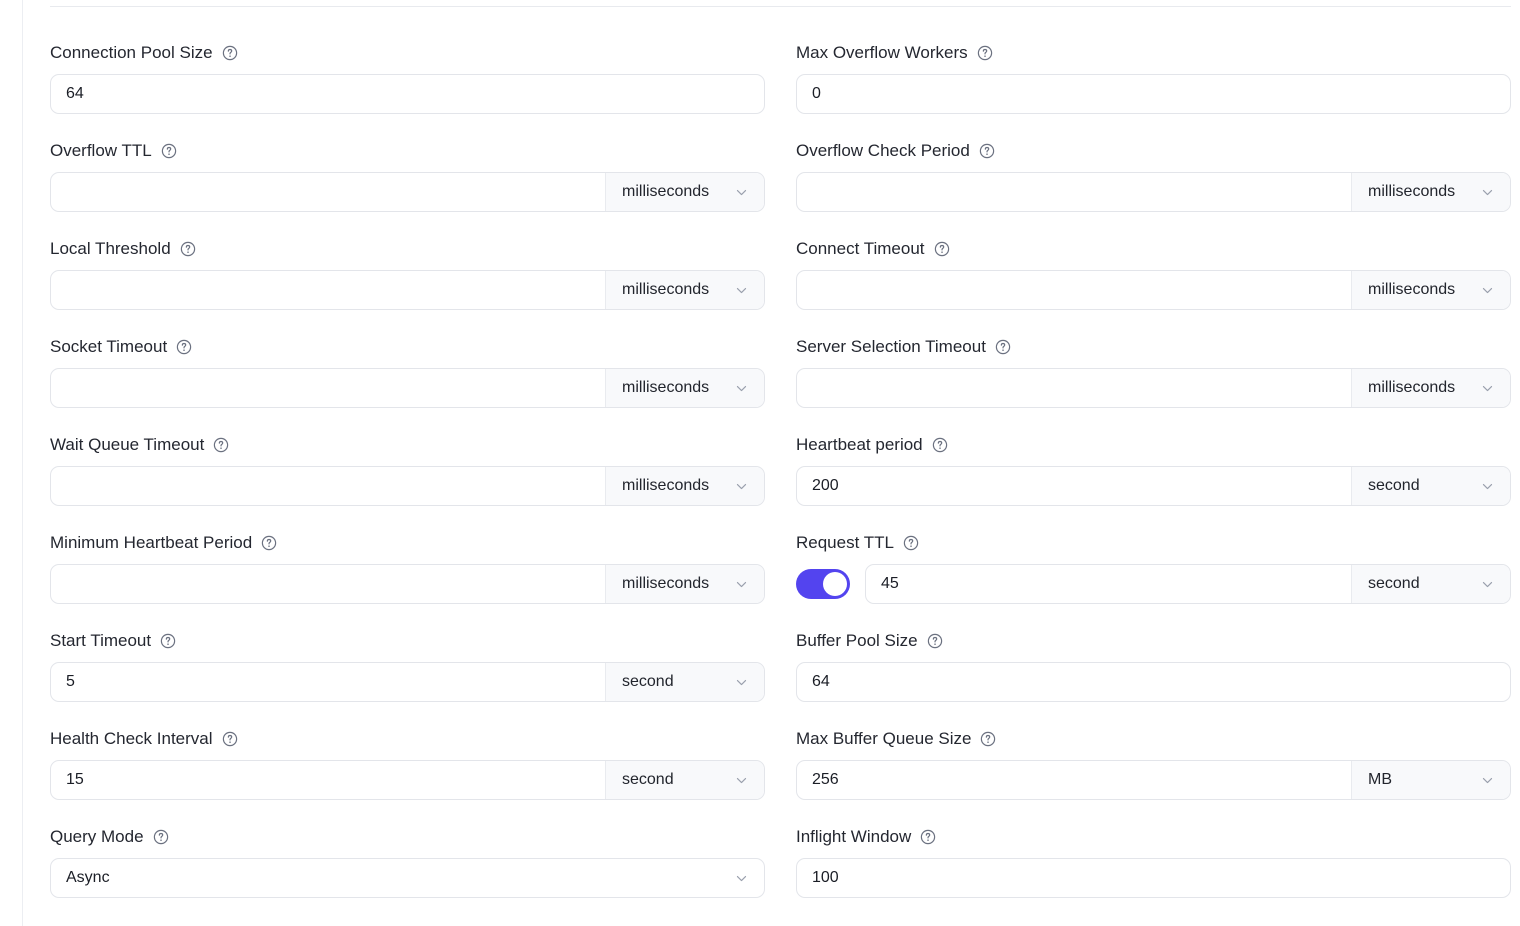 The height and width of the screenshot is (926, 1520). What do you see at coordinates (407, 444) in the screenshot?
I see `wait-queue-timeout-label-row: Wait Queue Timeout` at bounding box center [407, 444].